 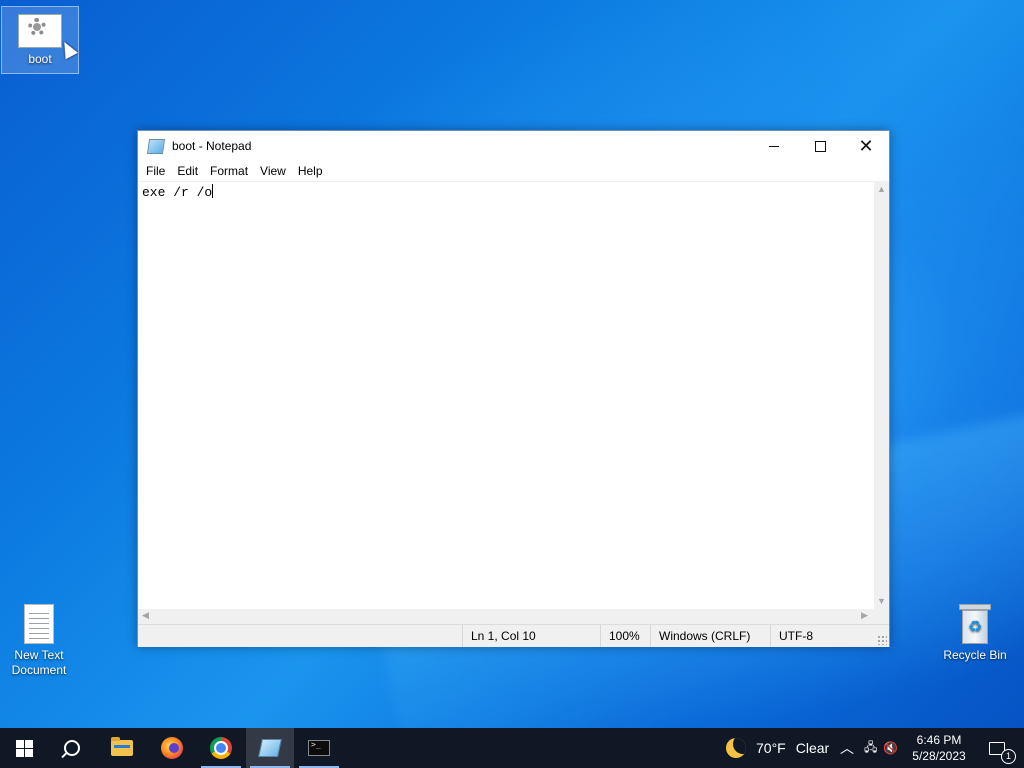 I want to click on file-explorer-icon, so click(x=122, y=746).